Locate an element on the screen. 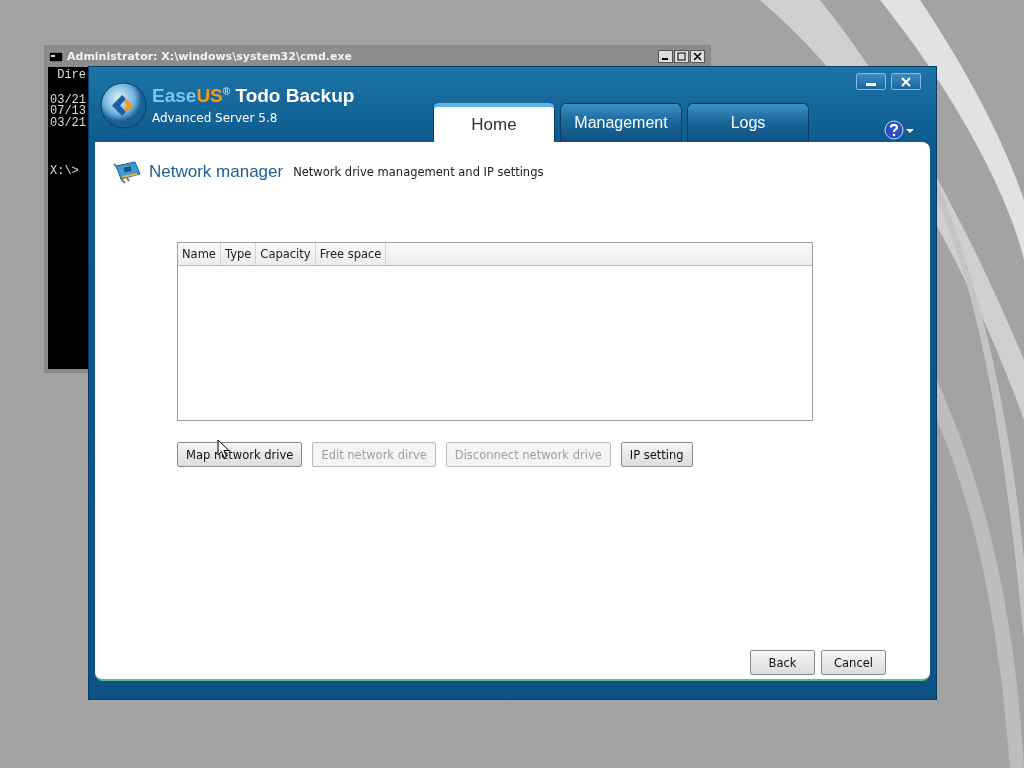 This screenshot has height=768, width=1024. tab: Home is located at coordinates (494, 123).